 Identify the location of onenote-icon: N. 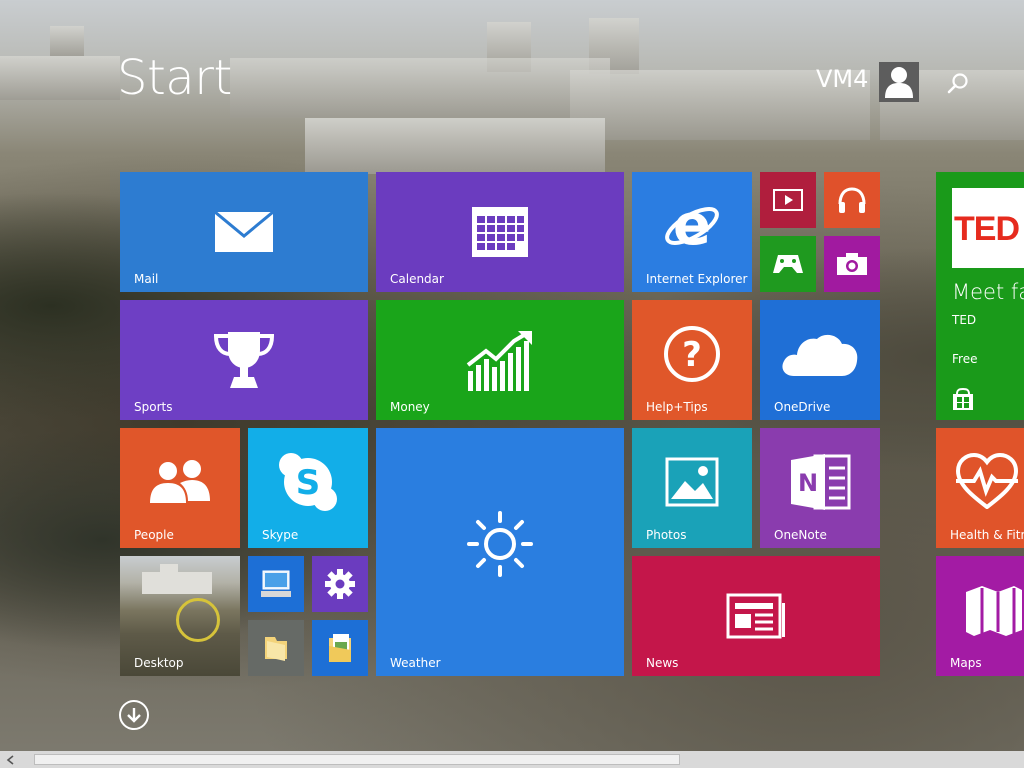
(820, 482).